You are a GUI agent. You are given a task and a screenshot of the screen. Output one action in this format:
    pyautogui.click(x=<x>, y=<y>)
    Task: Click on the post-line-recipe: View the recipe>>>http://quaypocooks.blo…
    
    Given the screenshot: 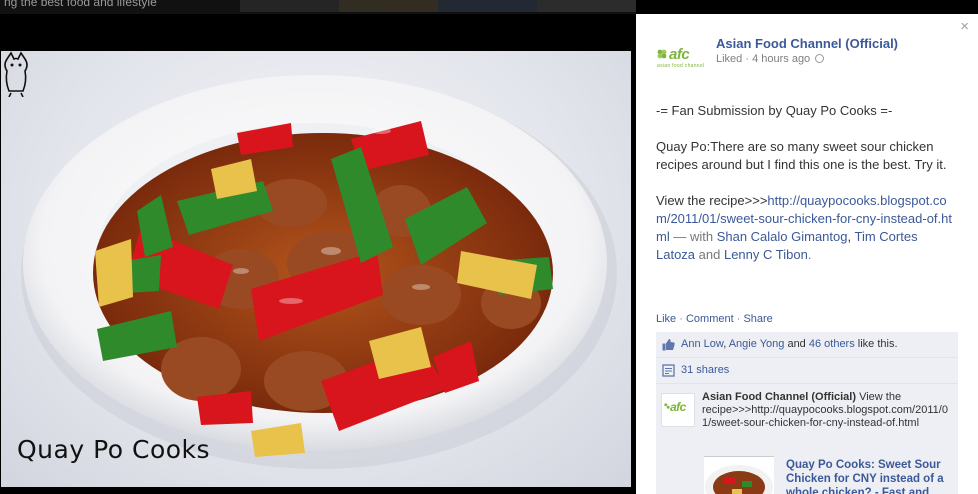 What is the action you would take?
    pyautogui.click(x=804, y=227)
    